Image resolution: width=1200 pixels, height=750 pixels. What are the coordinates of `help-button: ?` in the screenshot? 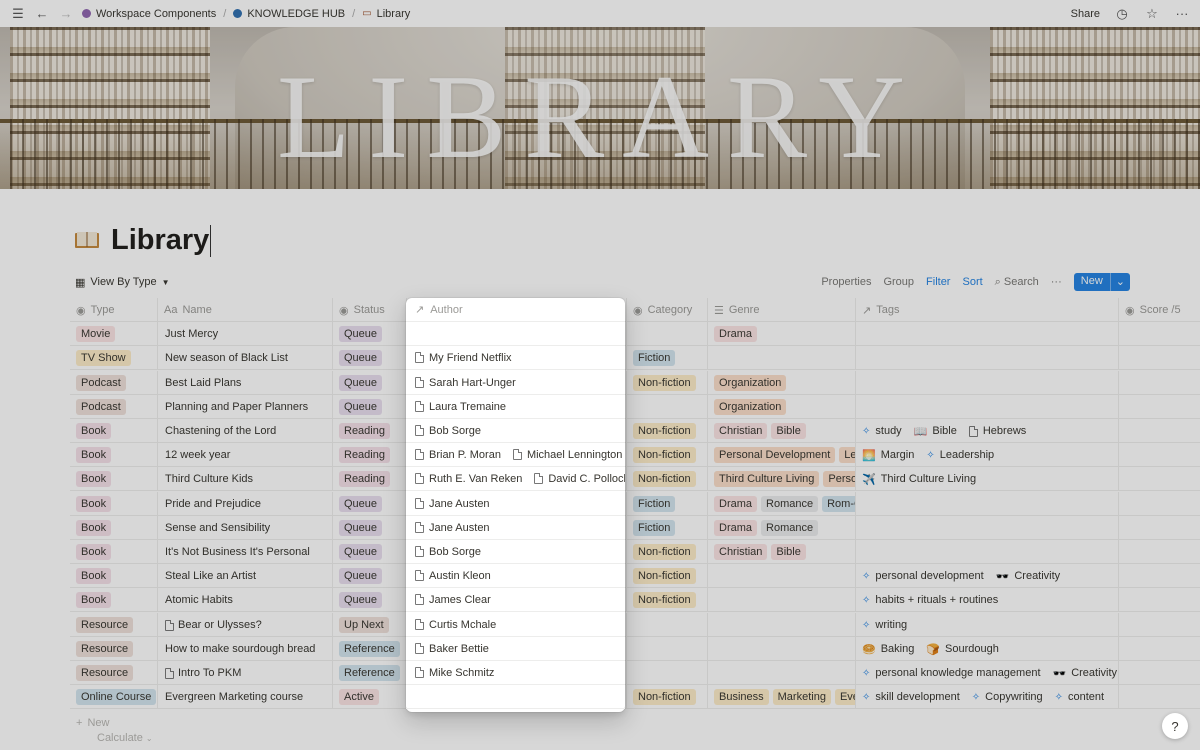 It's located at (1175, 726).